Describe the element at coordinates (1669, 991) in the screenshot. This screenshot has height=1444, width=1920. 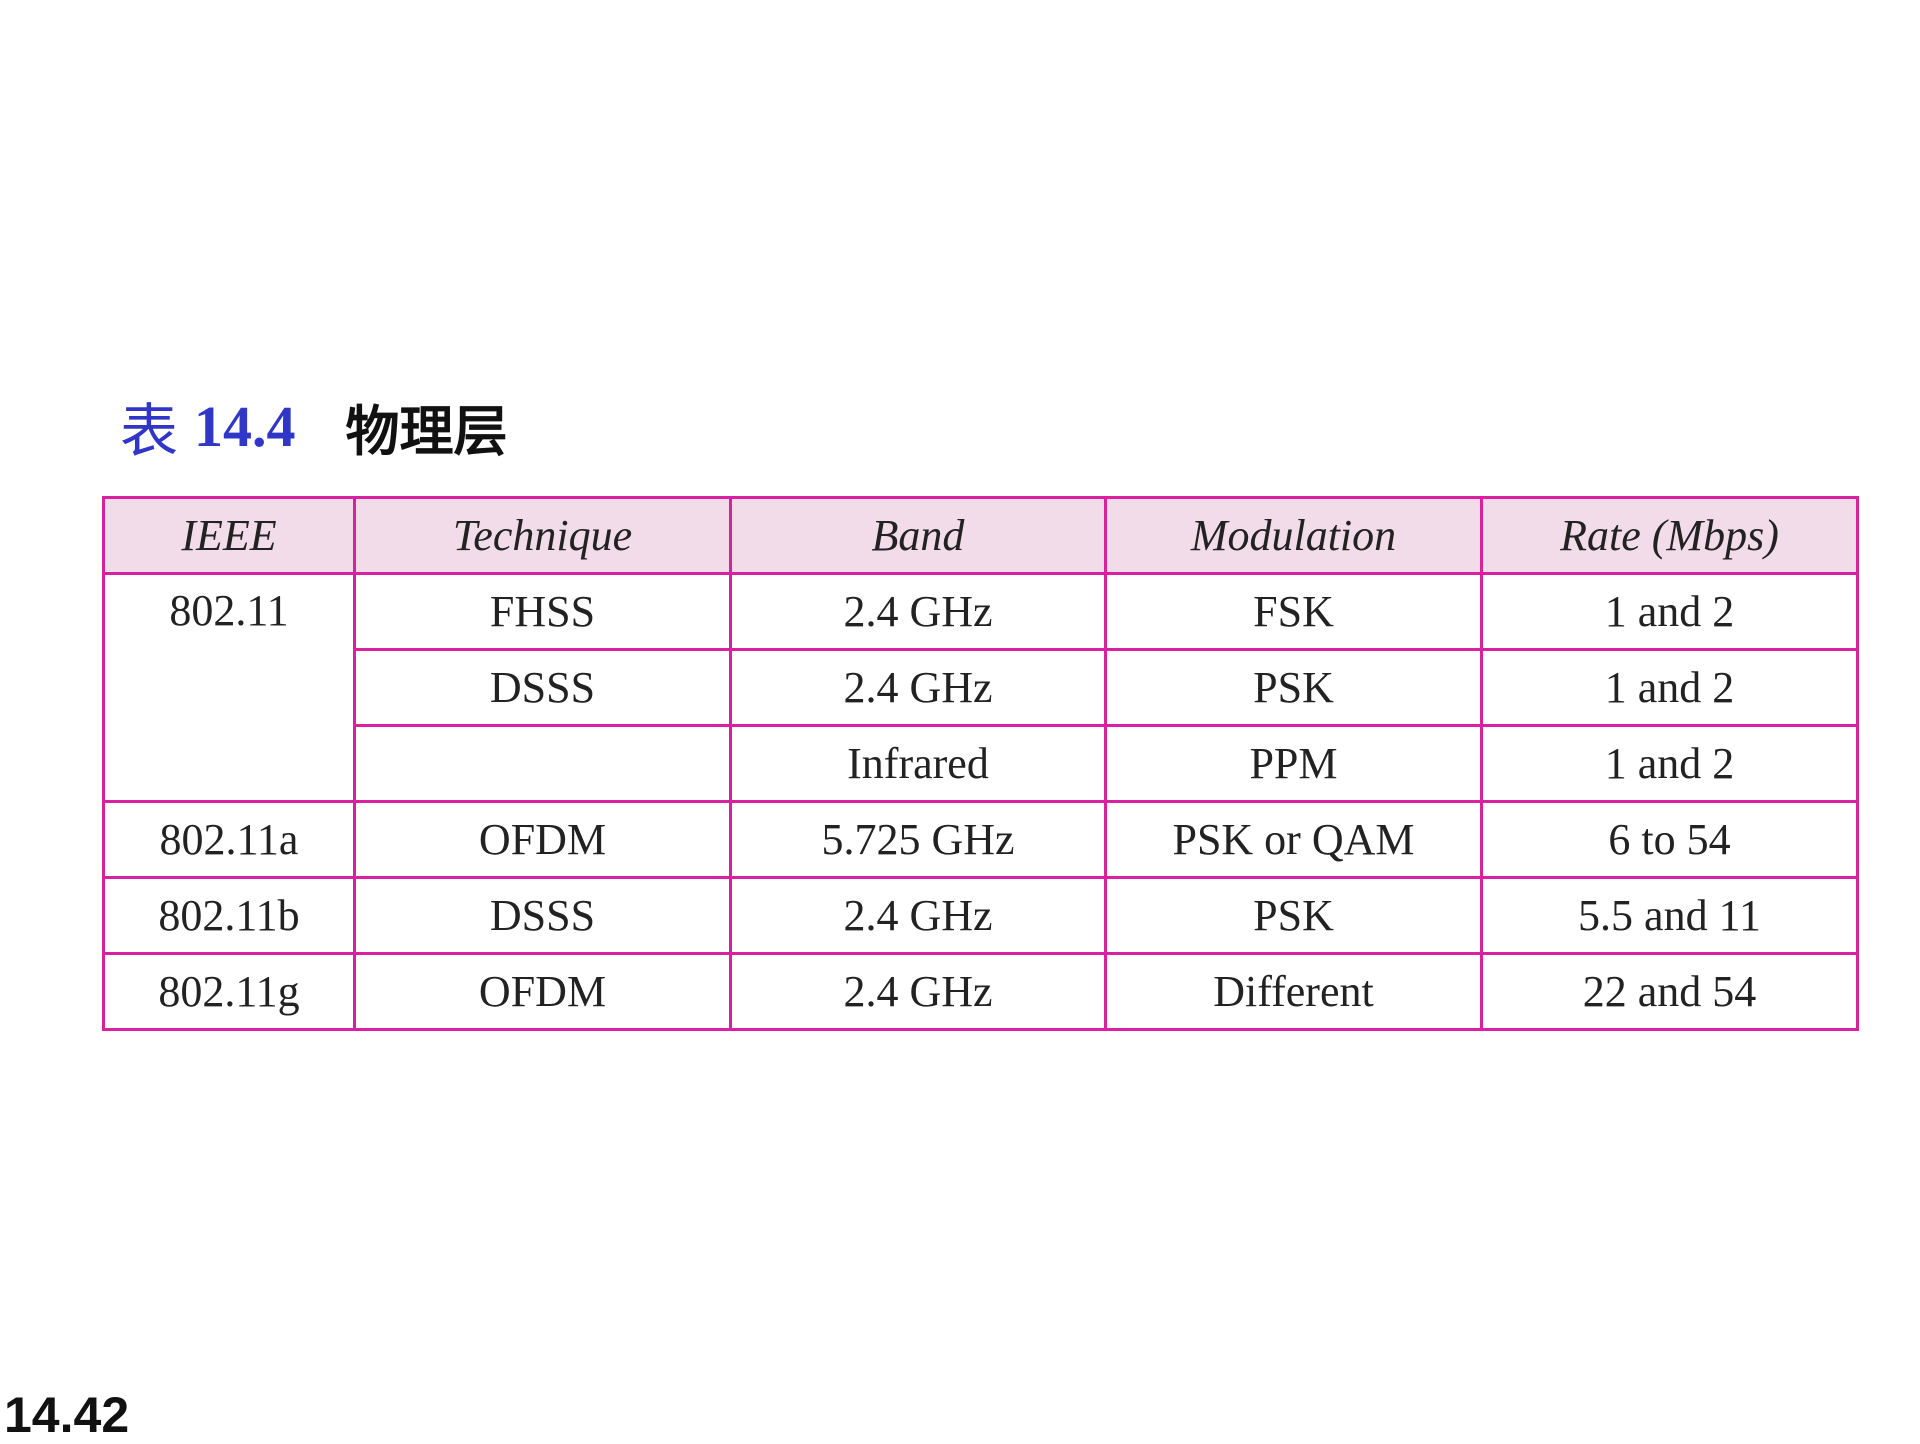
I see `cell-rate: 22 and 54` at that location.